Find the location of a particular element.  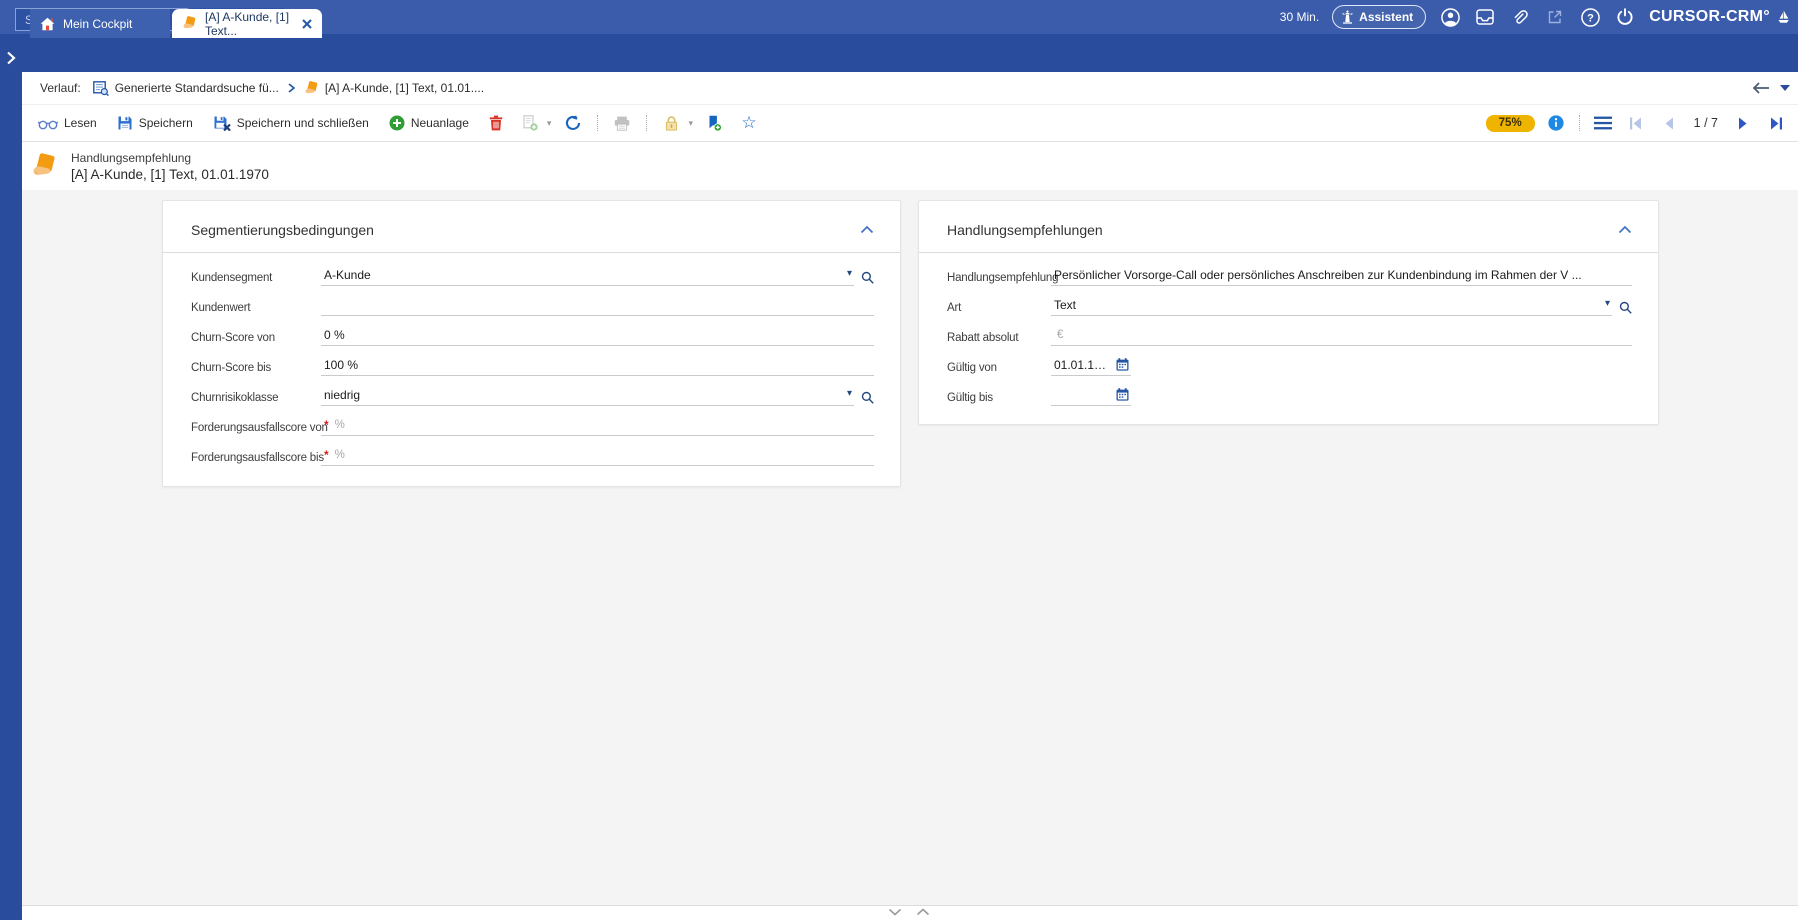

field-input: niedrig ▾ is located at coordinates (587, 396).